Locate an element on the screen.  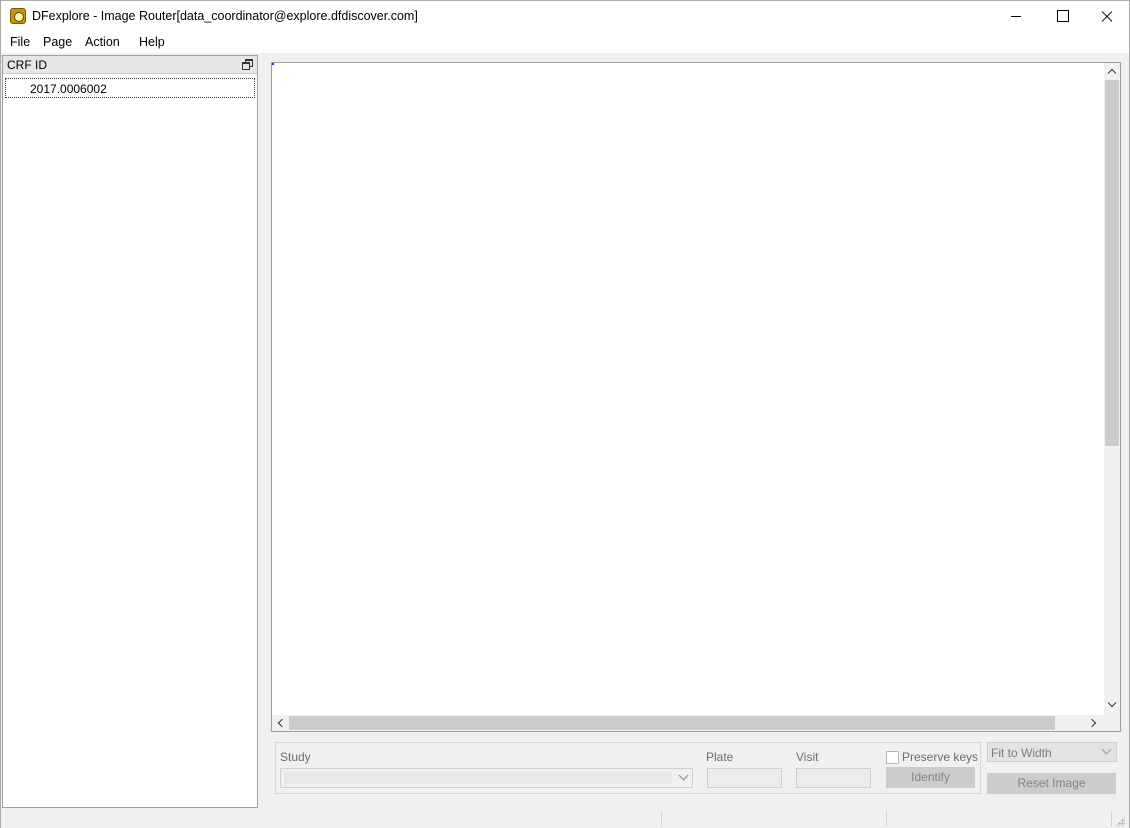
horizontal-scroll-thumb is located at coordinates (672, 723).